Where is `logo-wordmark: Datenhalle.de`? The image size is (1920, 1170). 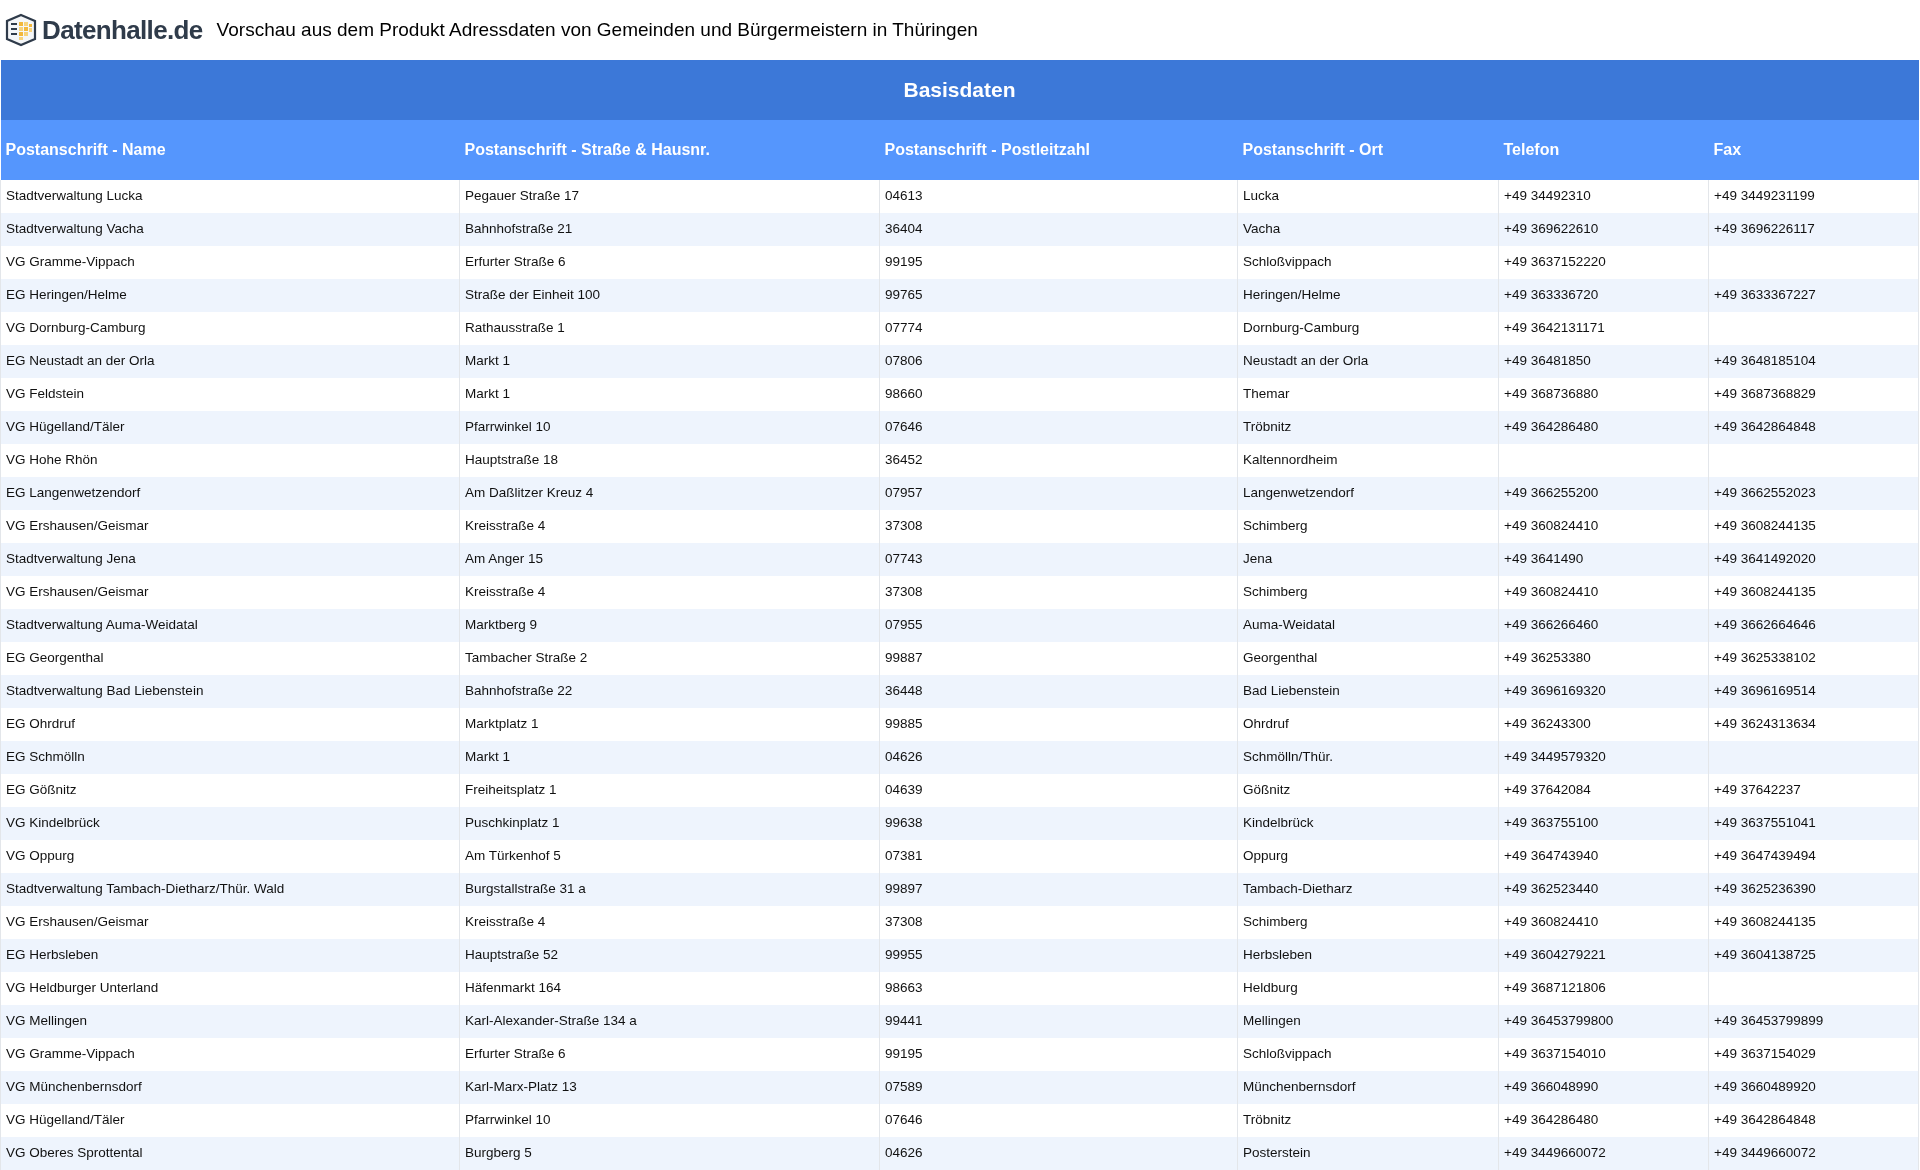 logo-wordmark: Datenhalle.de is located at coordinates (122, 30).